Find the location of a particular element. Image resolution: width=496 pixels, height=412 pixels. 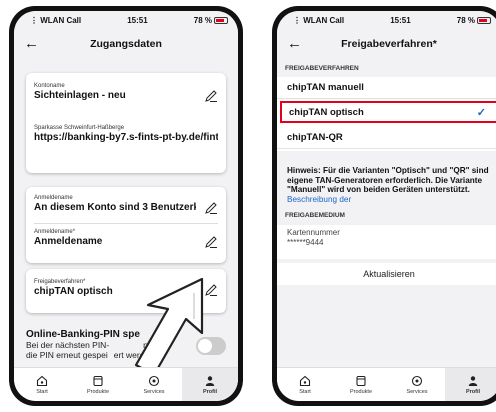

description-link: Beschreibung der is located at coordinates (319, 199).